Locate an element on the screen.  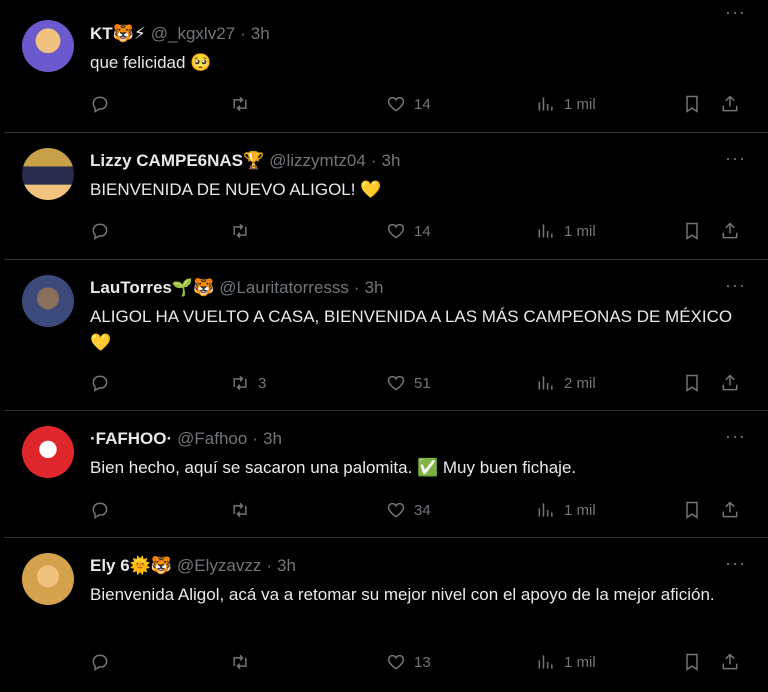
display-name: LauTorres🌱🐯 is located at coordinates (152, 288).